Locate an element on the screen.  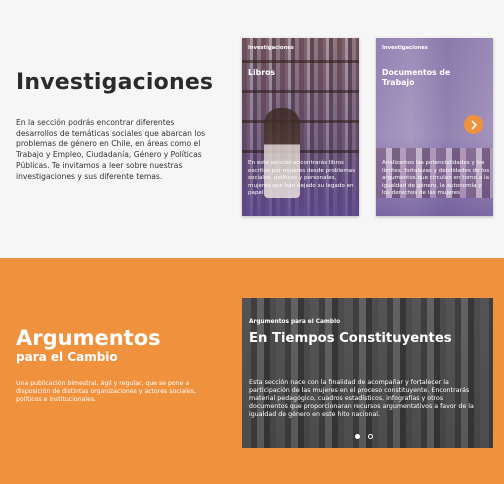
chevron-right-icon is located at coordinates (474, 124).